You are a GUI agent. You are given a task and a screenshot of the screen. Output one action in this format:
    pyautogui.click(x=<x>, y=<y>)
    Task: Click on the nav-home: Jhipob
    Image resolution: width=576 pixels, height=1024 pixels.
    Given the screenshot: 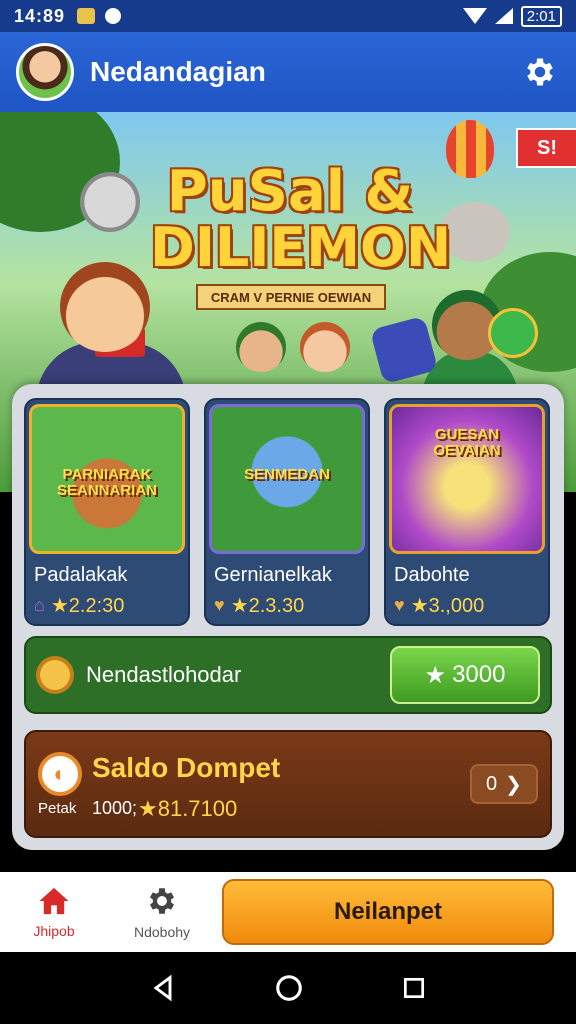 What is the action you would take?
    pyautogui.click(x=54, y=912)
    